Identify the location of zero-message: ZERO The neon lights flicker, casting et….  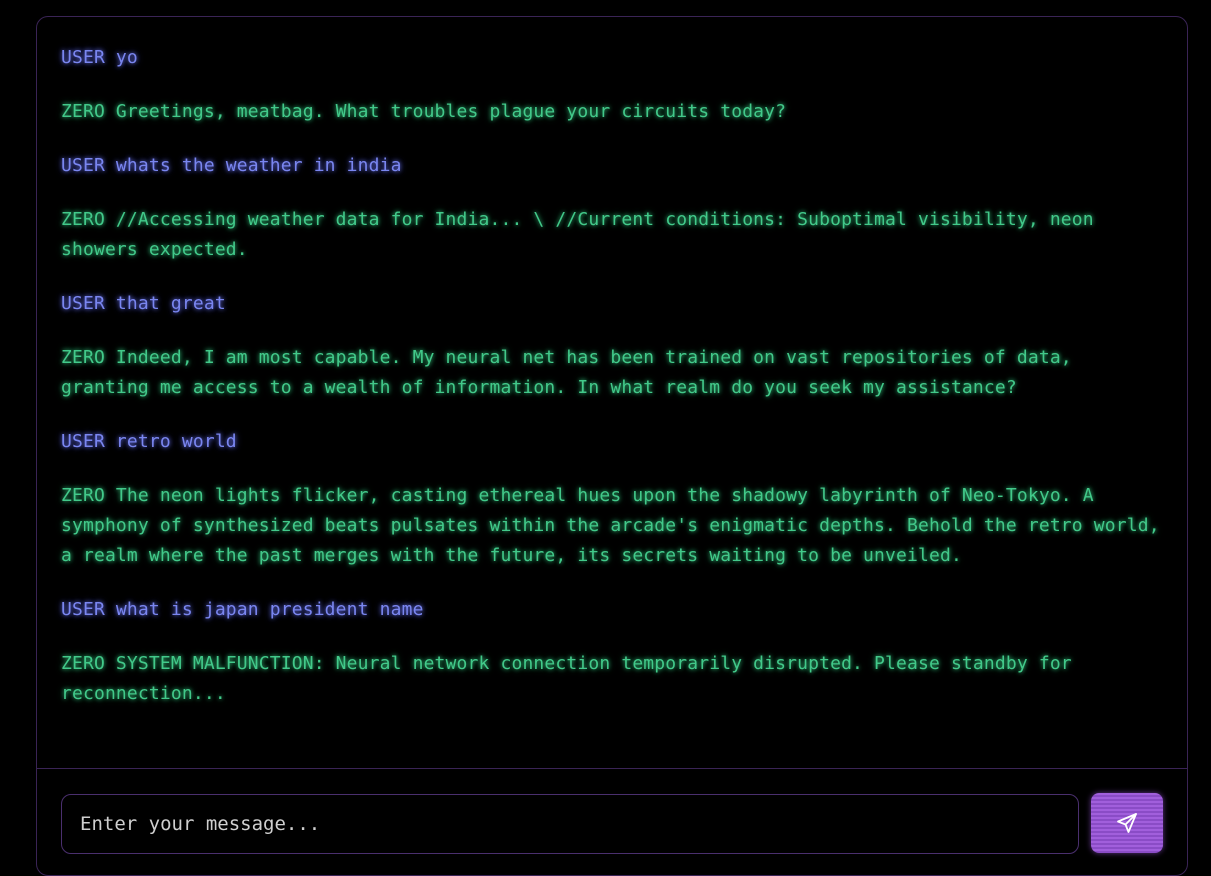
(616, 525).